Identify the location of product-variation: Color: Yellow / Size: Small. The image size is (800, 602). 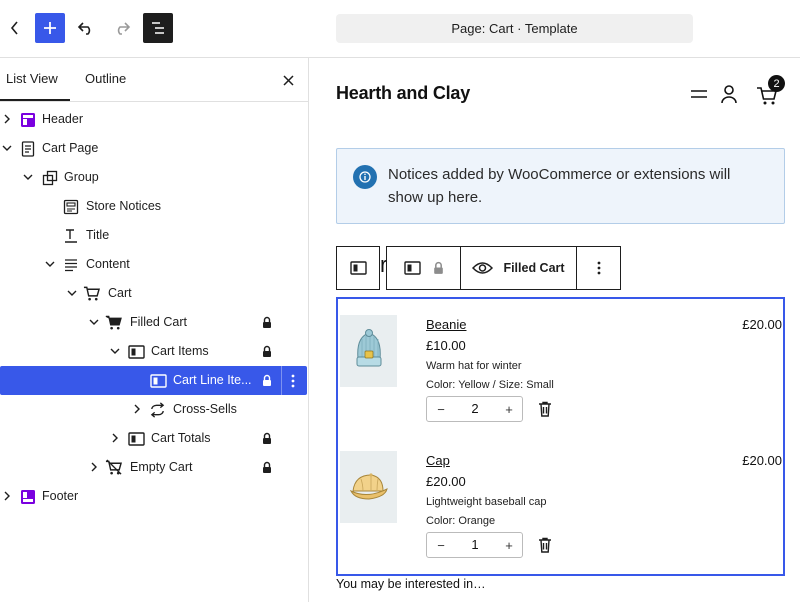
(490, 385).